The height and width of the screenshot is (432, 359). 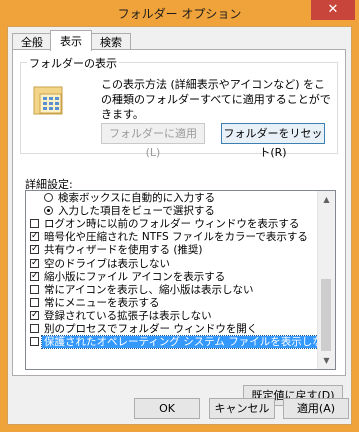 I want to click on advanced-setting-label: 登録されている拡張子は表示しない, so click(x=128, y=315).